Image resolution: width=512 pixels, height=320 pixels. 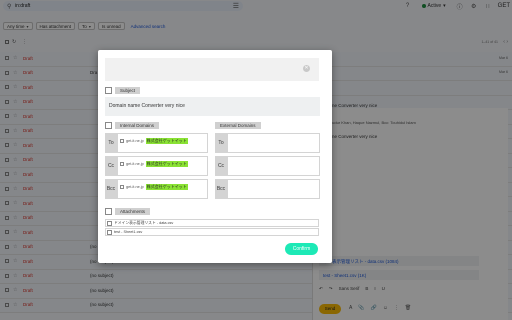 I want to click on external-section-label: External Domains, so click(x=238, y=125).